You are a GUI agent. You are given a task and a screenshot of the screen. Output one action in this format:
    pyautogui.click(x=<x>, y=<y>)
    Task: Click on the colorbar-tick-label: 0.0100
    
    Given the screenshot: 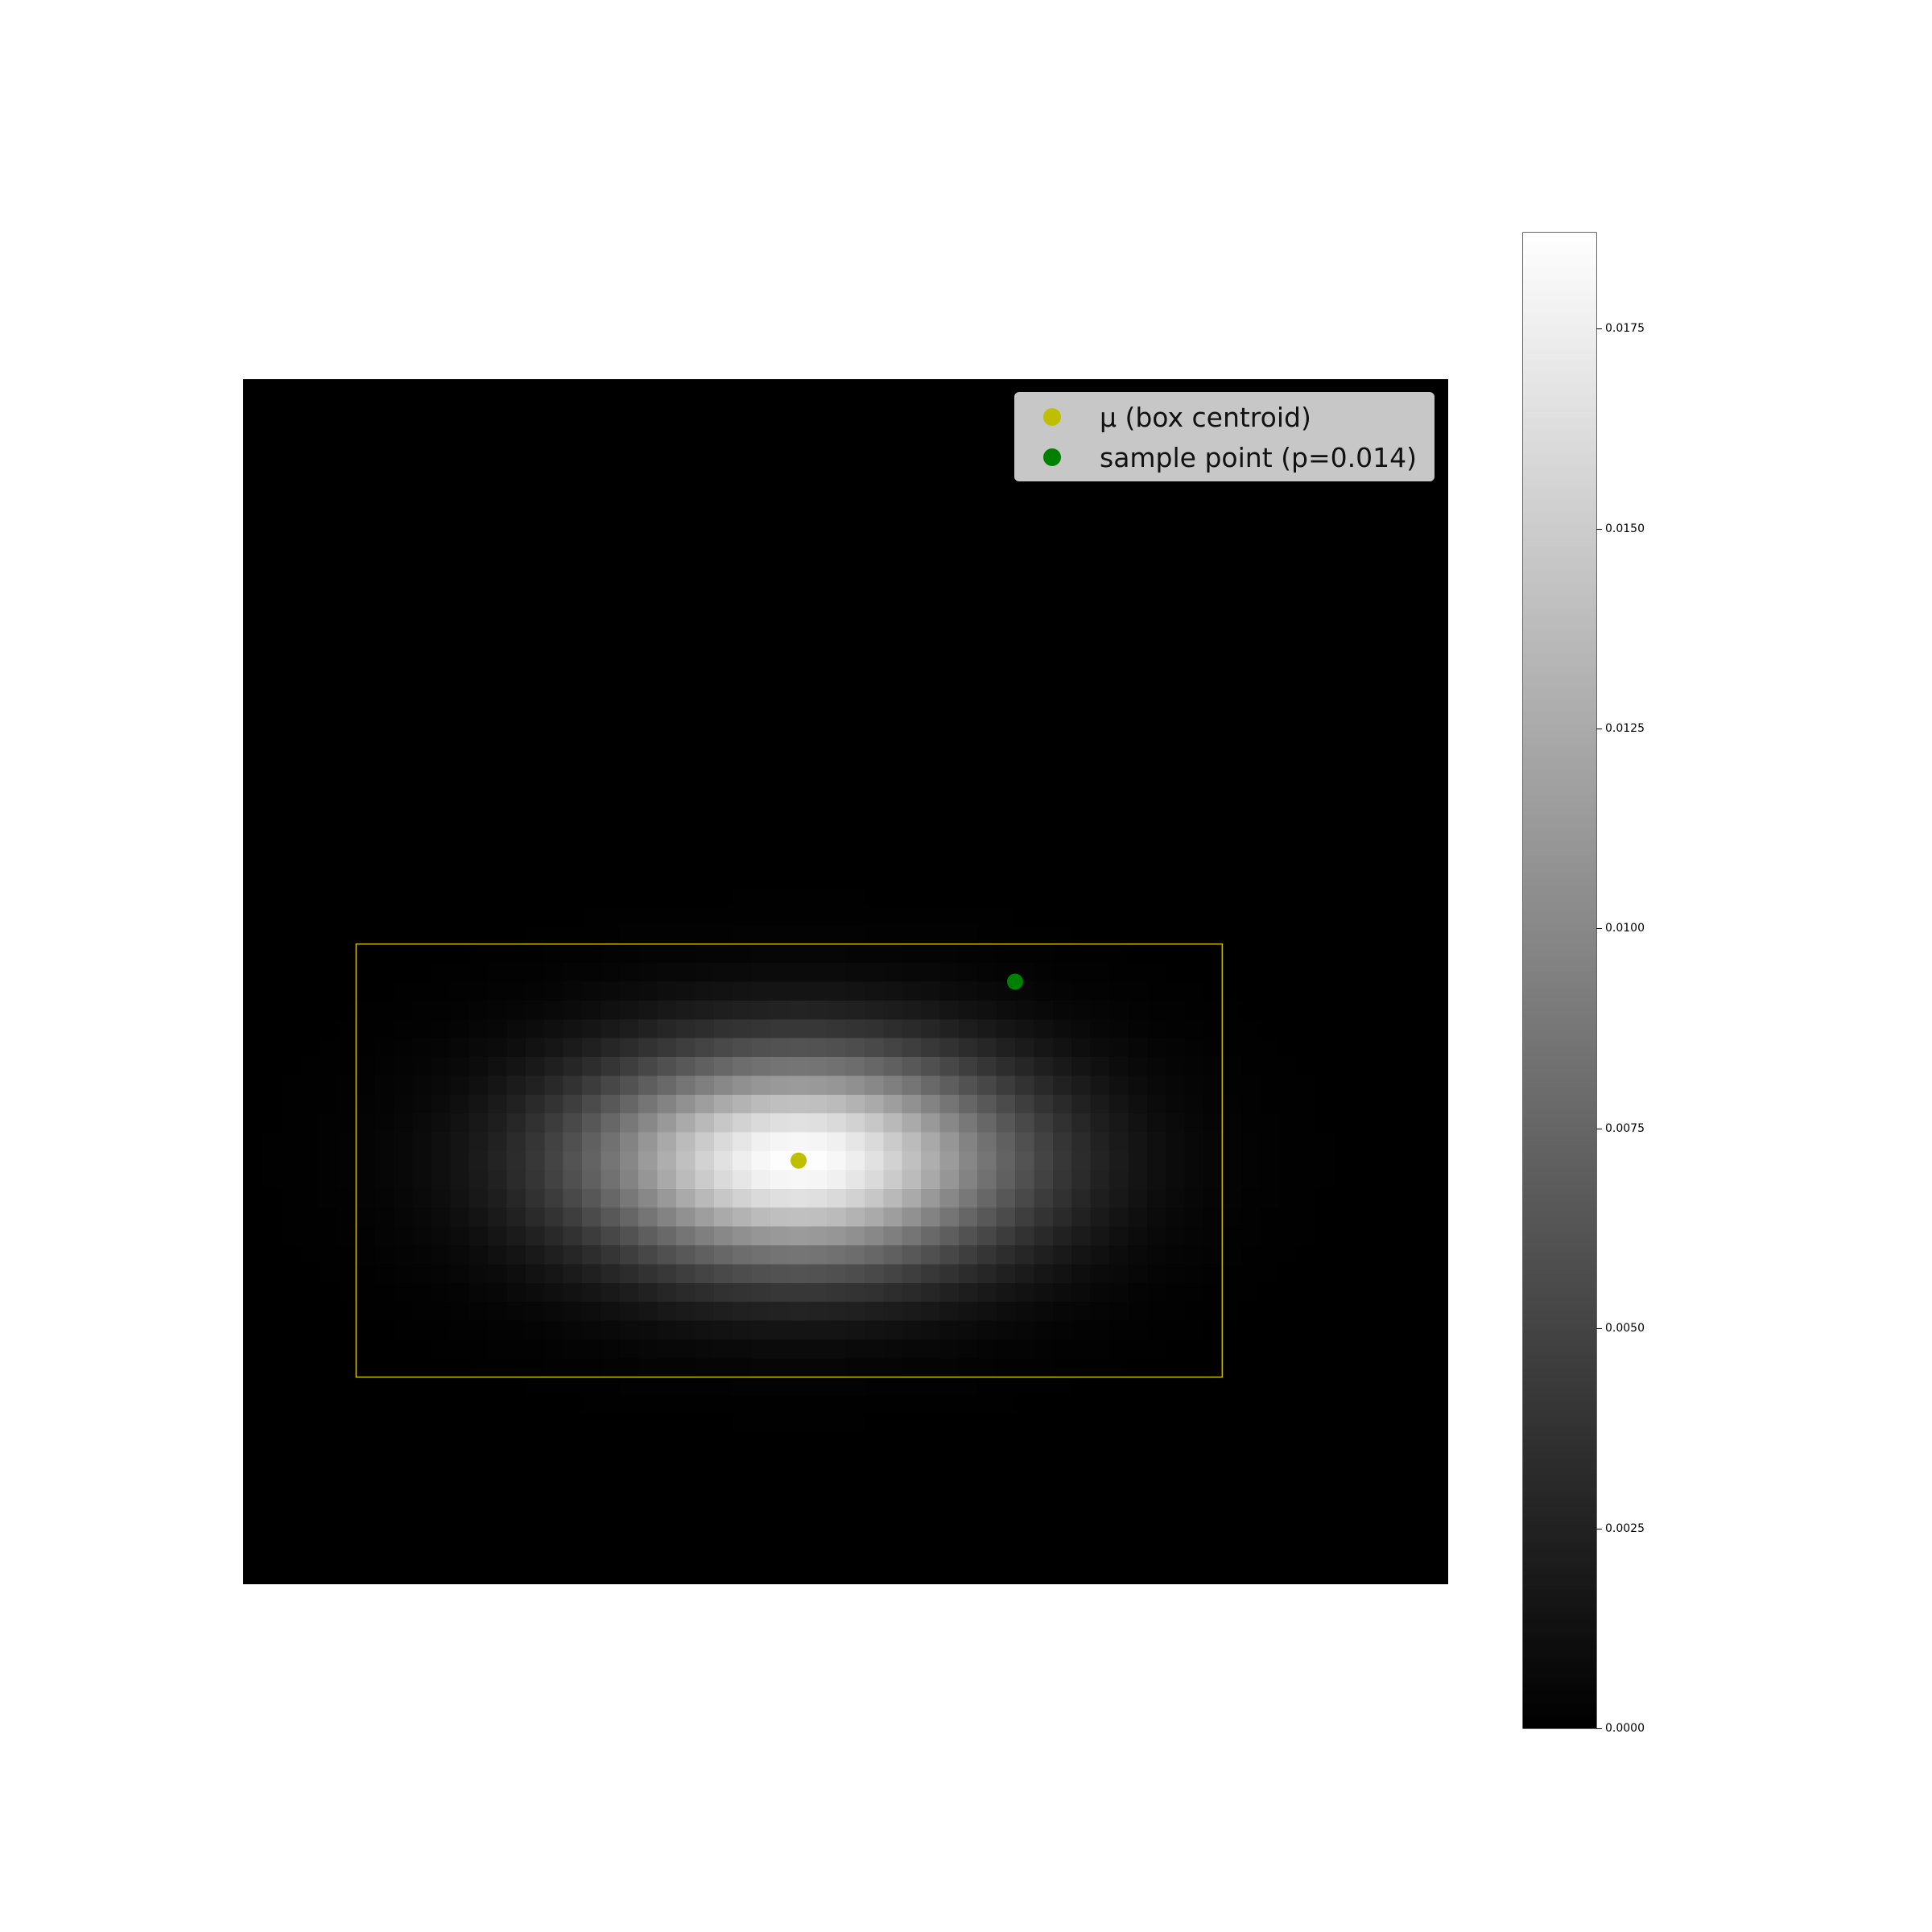 What is the action you would take?
    pyautogui.click(x=1625, y=928)
    